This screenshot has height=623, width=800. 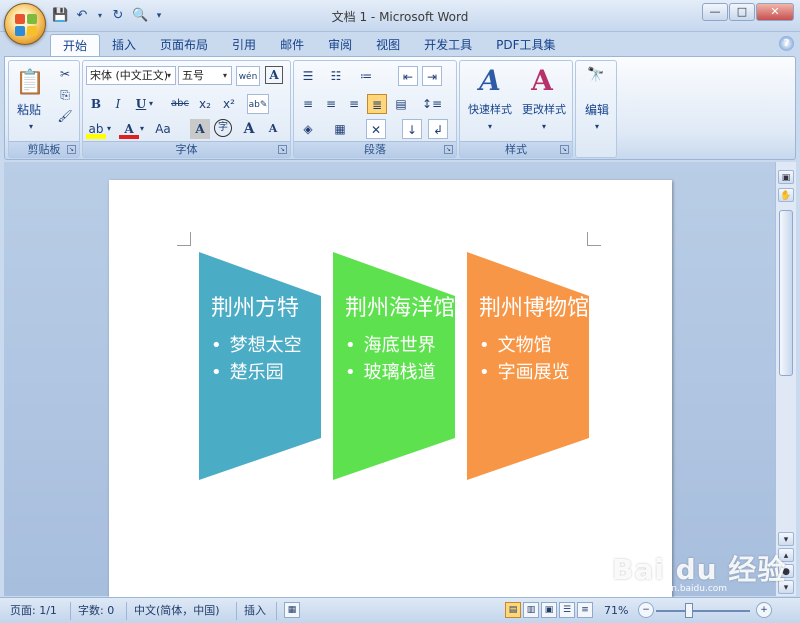 I want to click on minimize-button: —, so click(x=715, y=12).